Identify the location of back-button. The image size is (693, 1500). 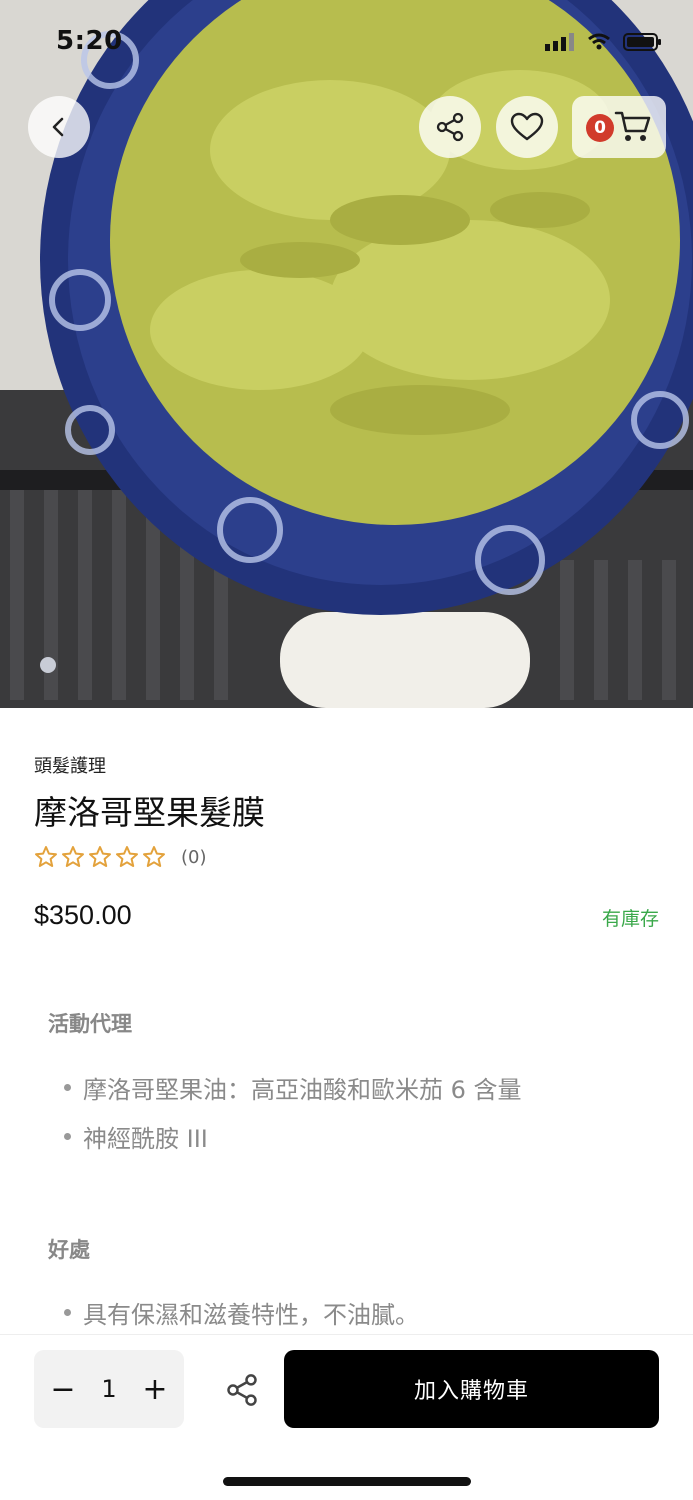
(59, 127).